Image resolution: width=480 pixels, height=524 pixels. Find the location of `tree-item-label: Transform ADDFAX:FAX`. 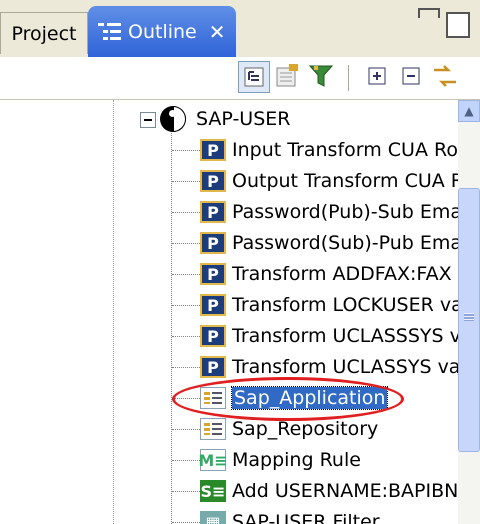

tree-item-label: Transform ADDFAX:FAX is located at coordinates (342, 274).